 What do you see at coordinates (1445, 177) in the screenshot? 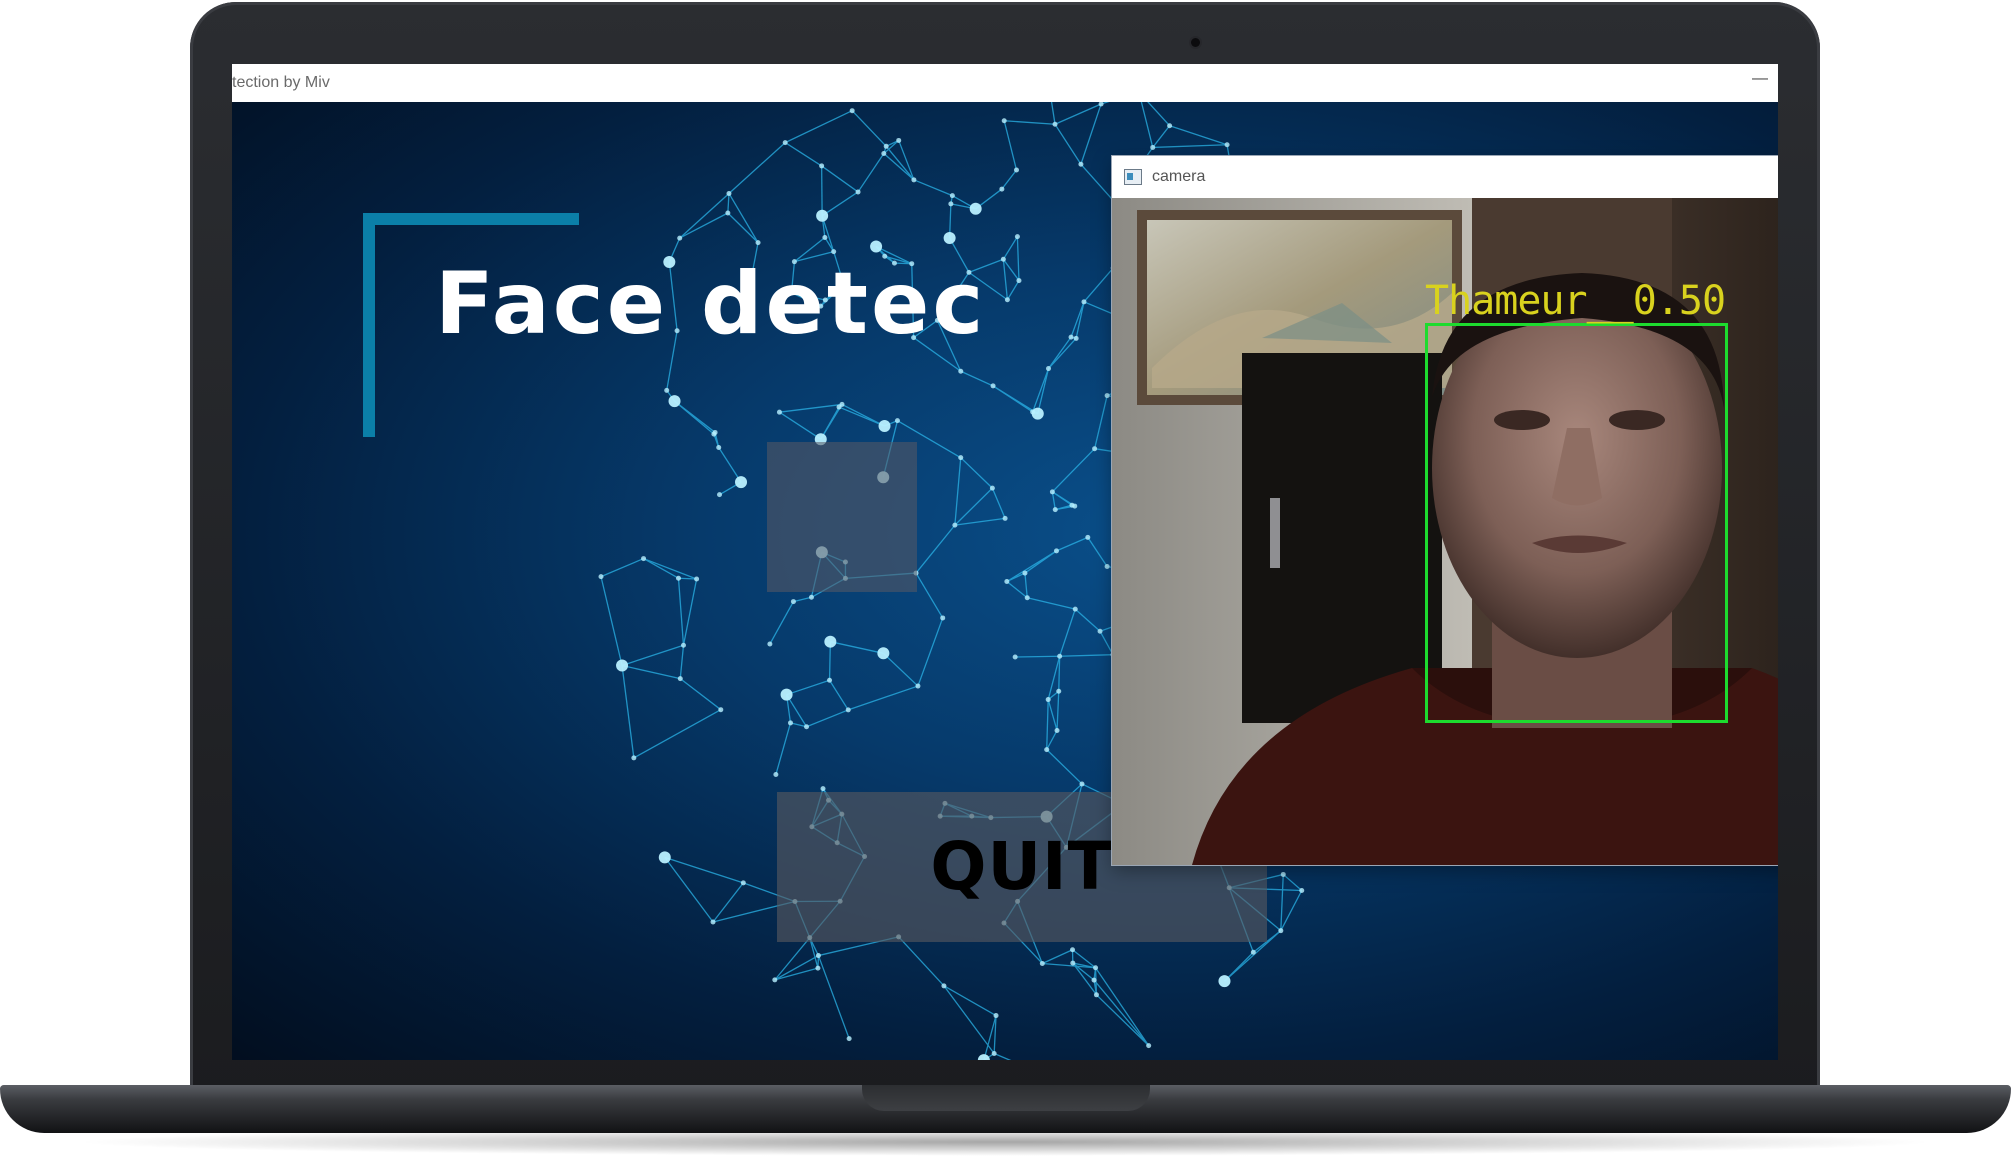
I see `camera-window-titlebar: camera — ☐ ✕` at bounding box center [1445, 177].